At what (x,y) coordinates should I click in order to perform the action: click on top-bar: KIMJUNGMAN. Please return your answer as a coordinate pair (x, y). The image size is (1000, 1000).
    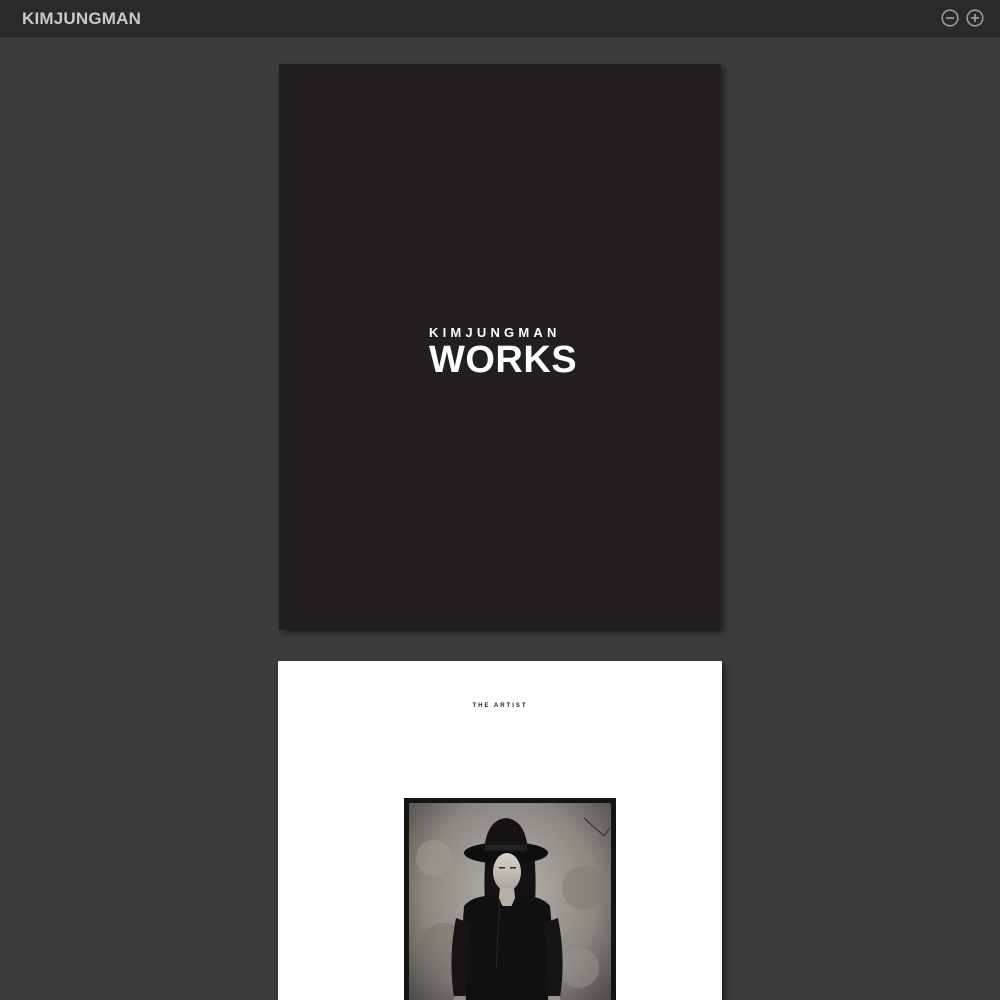
    Looking at the image, I should click on (500, 18).